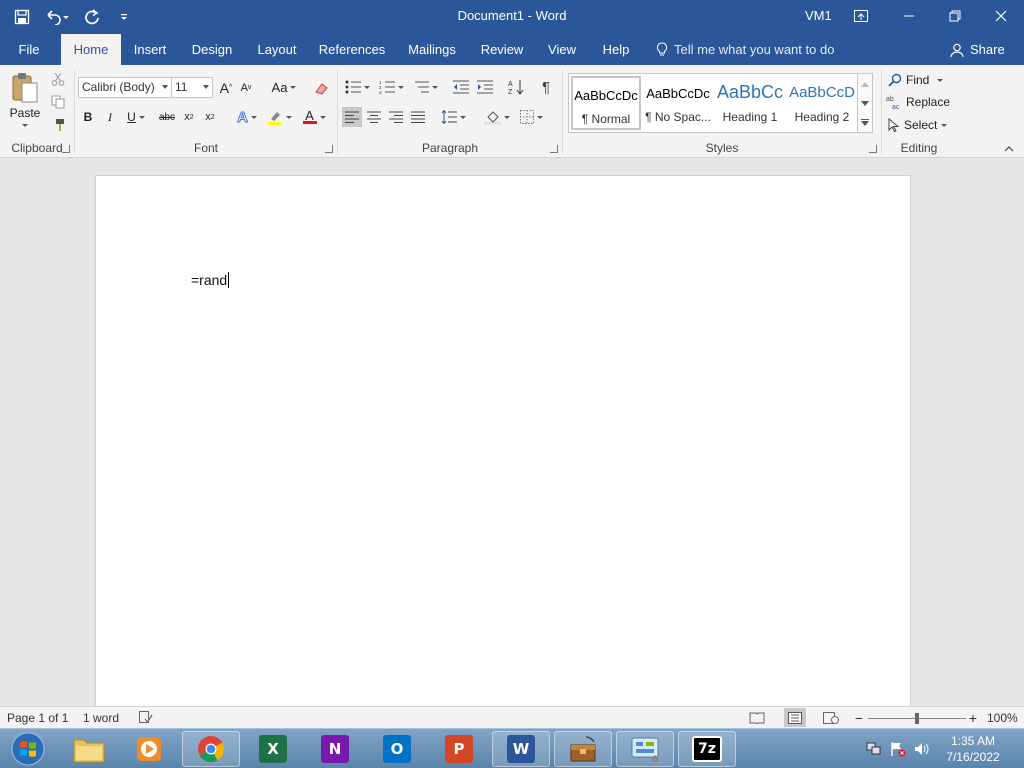 The height and width of the screenshot is (768, 1024). I want to click on editing-group-label: Editing, so click(919, 148).